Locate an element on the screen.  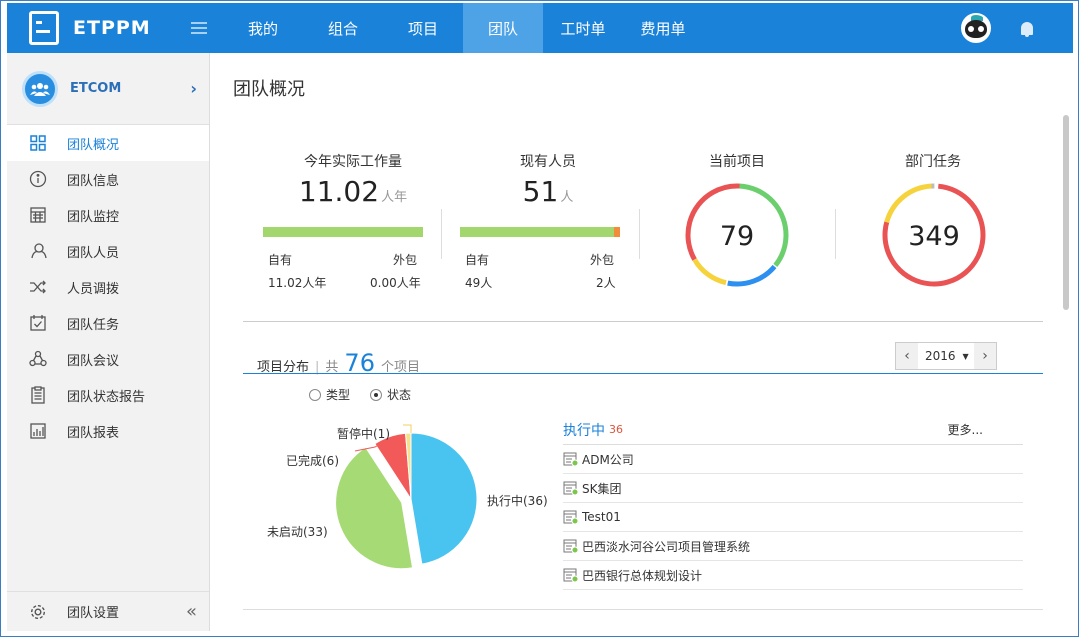
sidebar-item-label: 团队信息 is located at coordinates (93, 181).